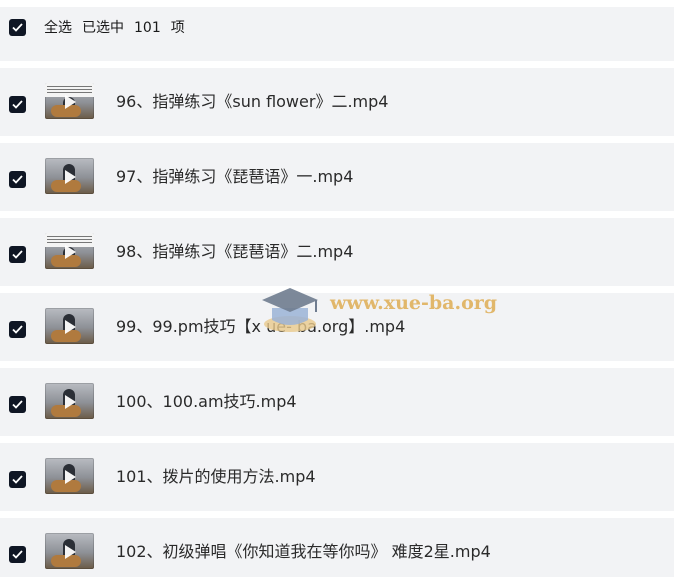 The width and height of the screenshot is (674, 577). What do you see at coordinates (177, 28) in the screenshot?
I see `selected-suffix: 项` at bounding box center [177, 28].